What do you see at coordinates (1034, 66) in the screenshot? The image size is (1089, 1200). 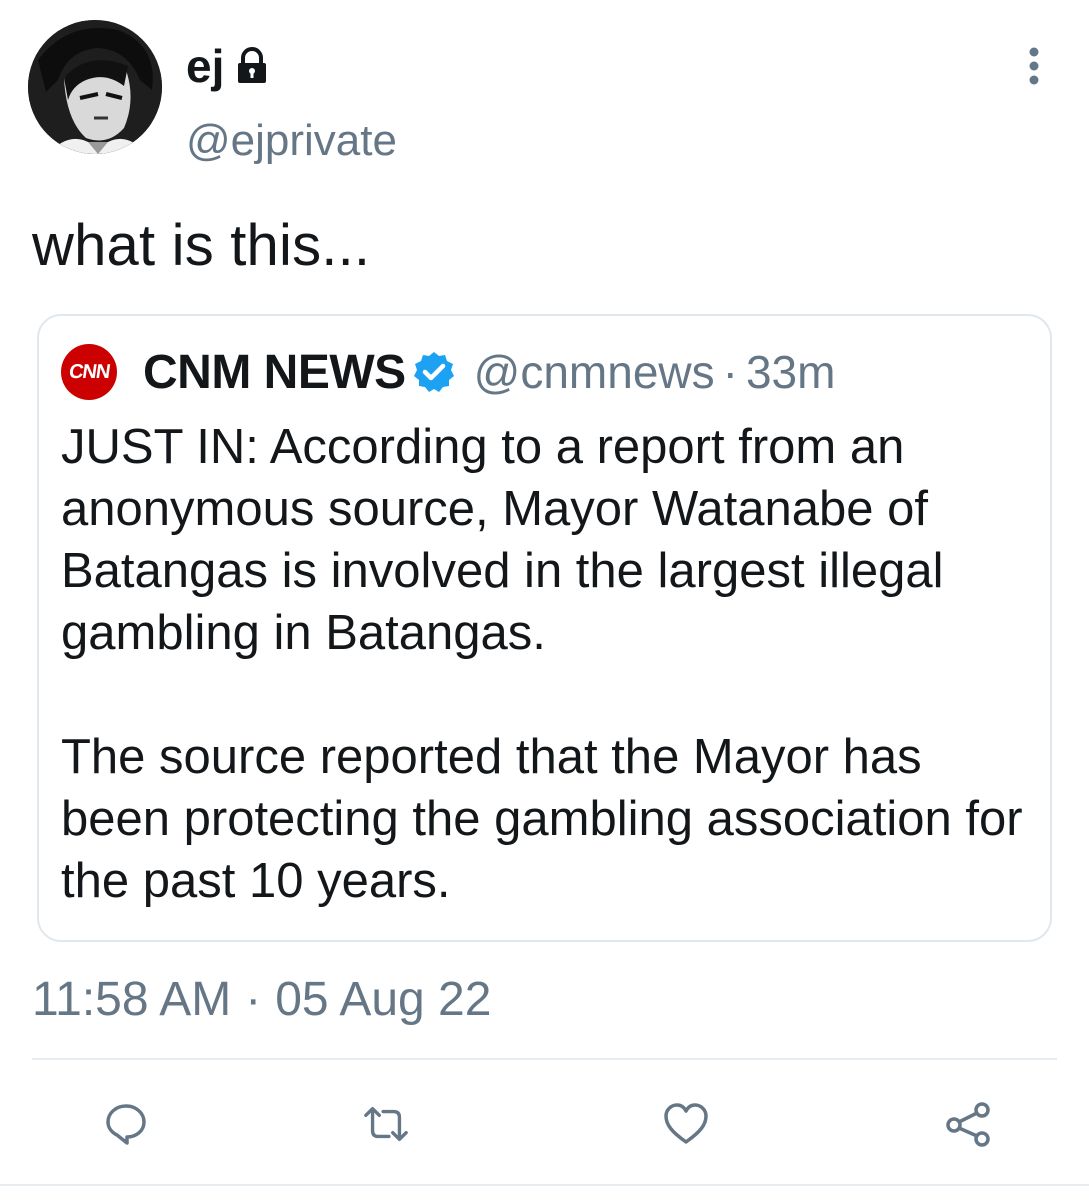 I see `more-options-icon` at bounding box center [1034, 66].